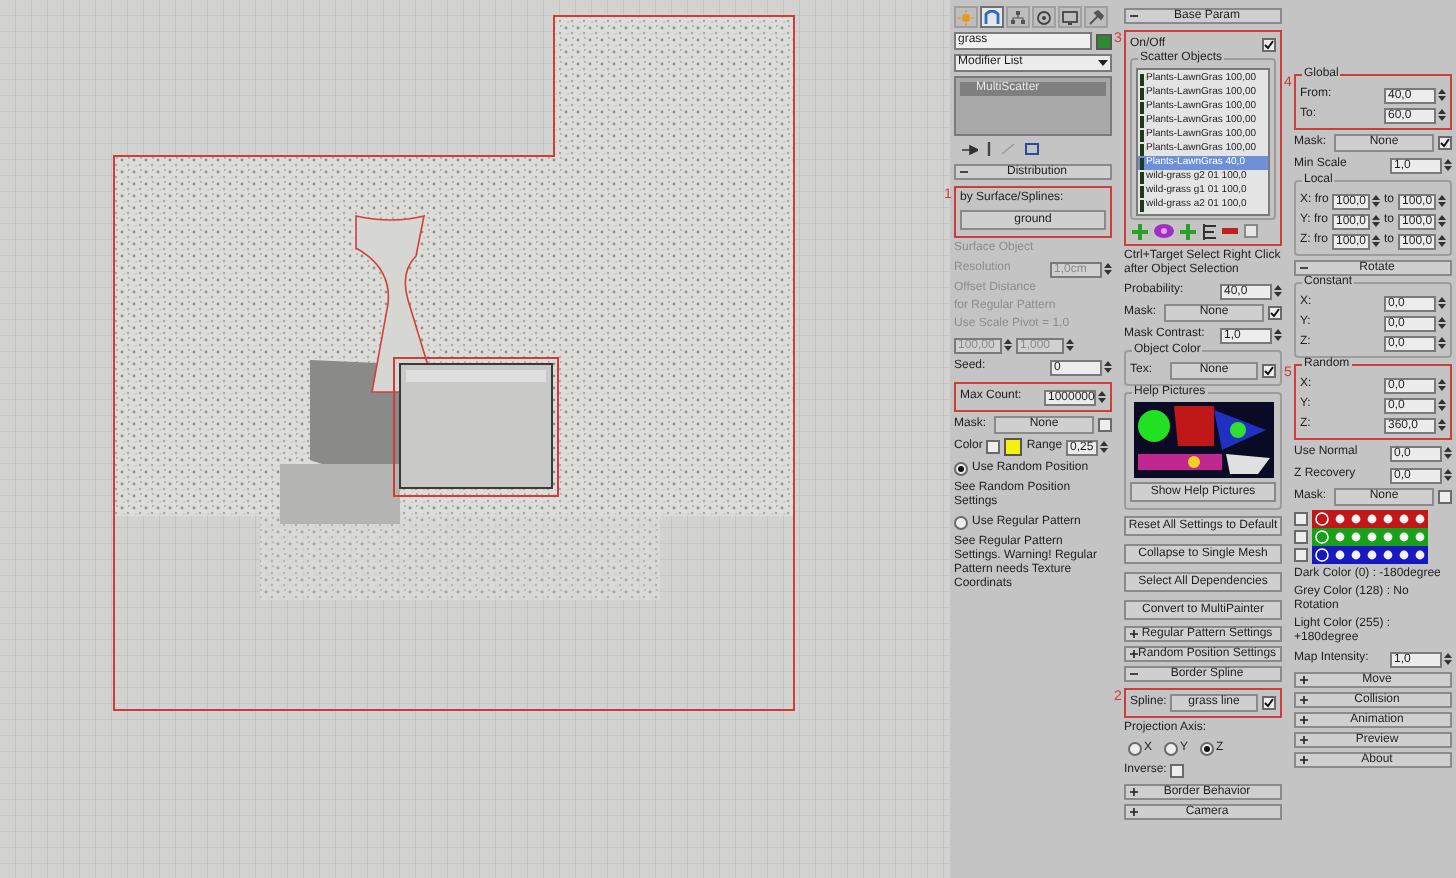  I want to click on list-icon, so click(1209, 231).